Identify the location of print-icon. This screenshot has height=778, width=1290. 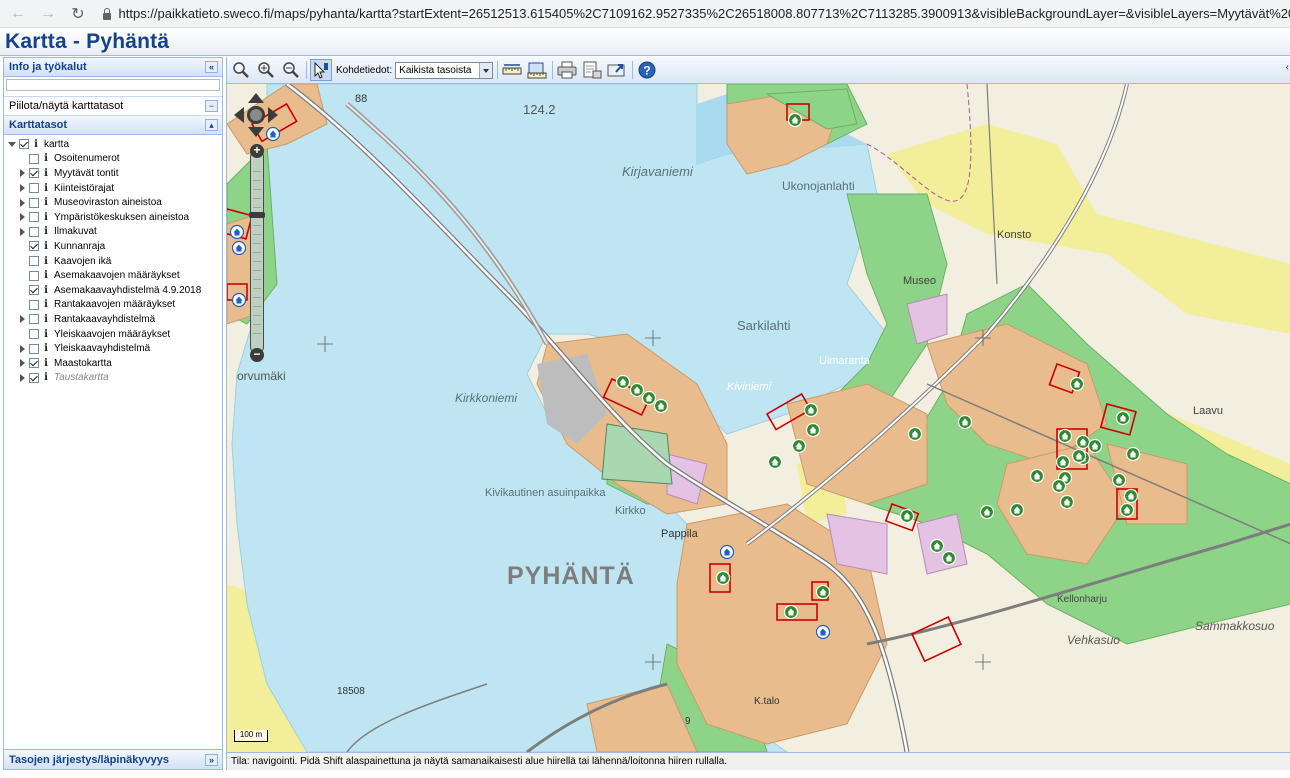
(567, 70).